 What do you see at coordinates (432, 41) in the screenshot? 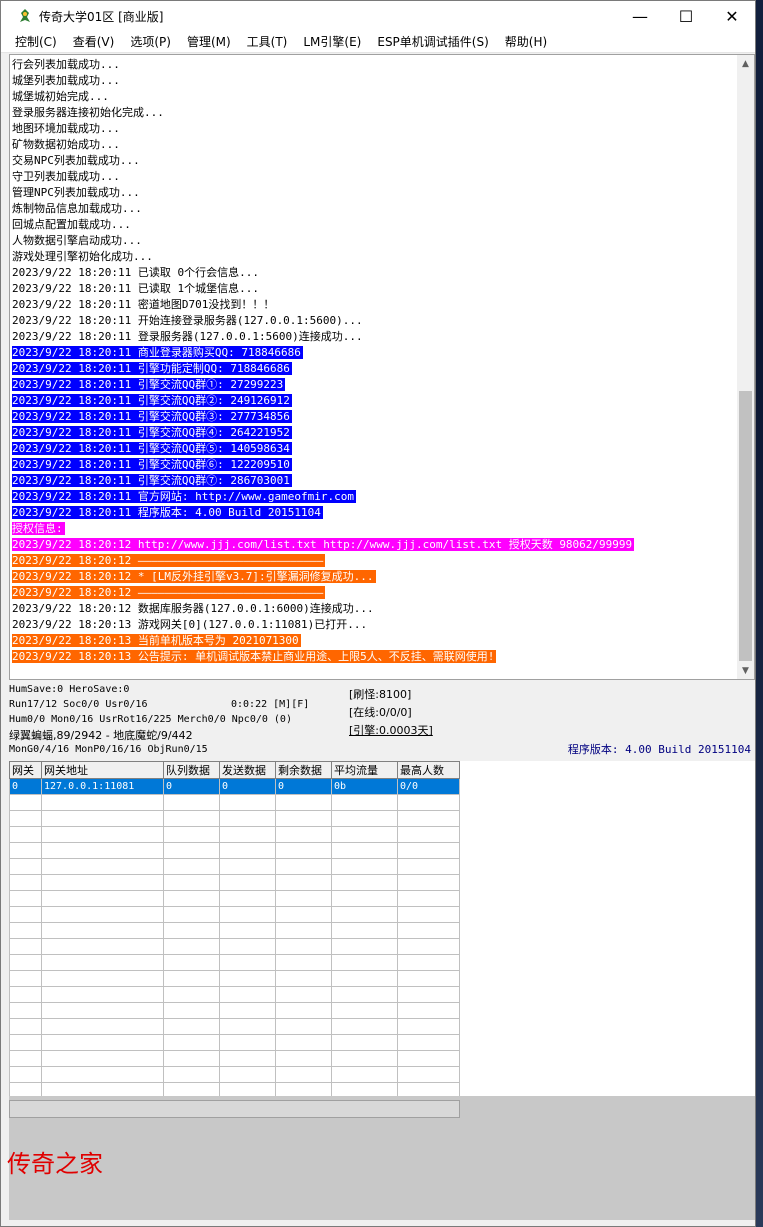
I see `menu-esp-plugin: ESP单机调试插件(S)` at bounding box center [432, 41].